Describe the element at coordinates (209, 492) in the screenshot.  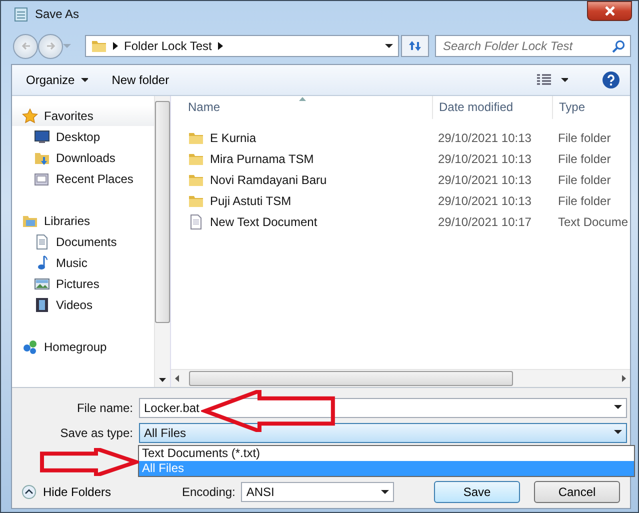
I see `encoding-label: Encoding:` at that location.